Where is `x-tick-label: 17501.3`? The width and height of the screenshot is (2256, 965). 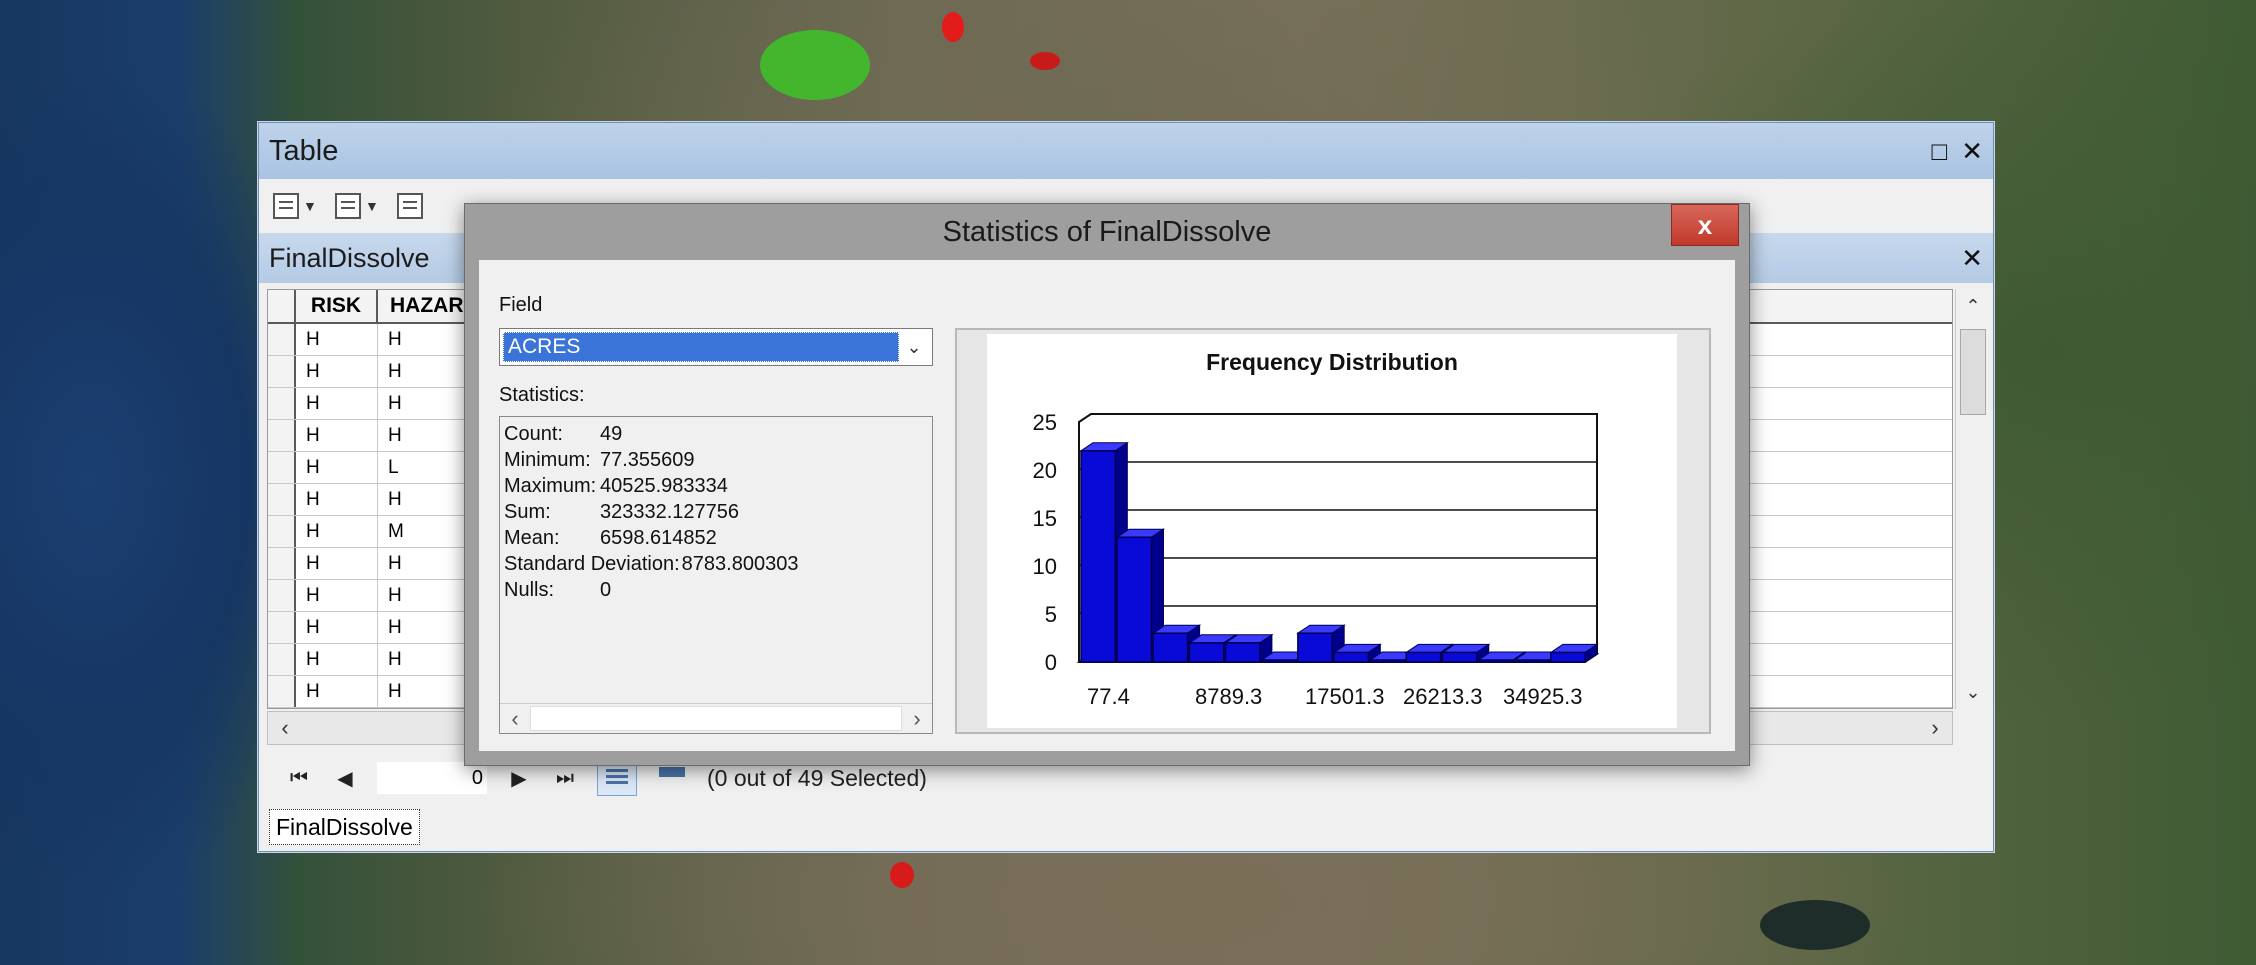
x-tick-label: 17501.3 is located at coordinates (1345, 696).